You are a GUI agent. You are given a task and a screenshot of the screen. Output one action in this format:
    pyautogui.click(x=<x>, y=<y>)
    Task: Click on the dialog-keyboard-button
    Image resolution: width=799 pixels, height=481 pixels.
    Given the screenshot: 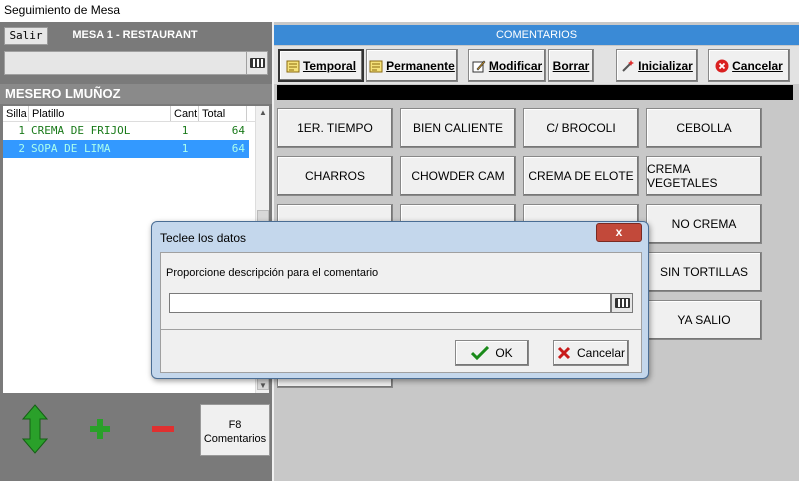 What is the action you would take?
    pyautogui.click(x=622, y=303)
    